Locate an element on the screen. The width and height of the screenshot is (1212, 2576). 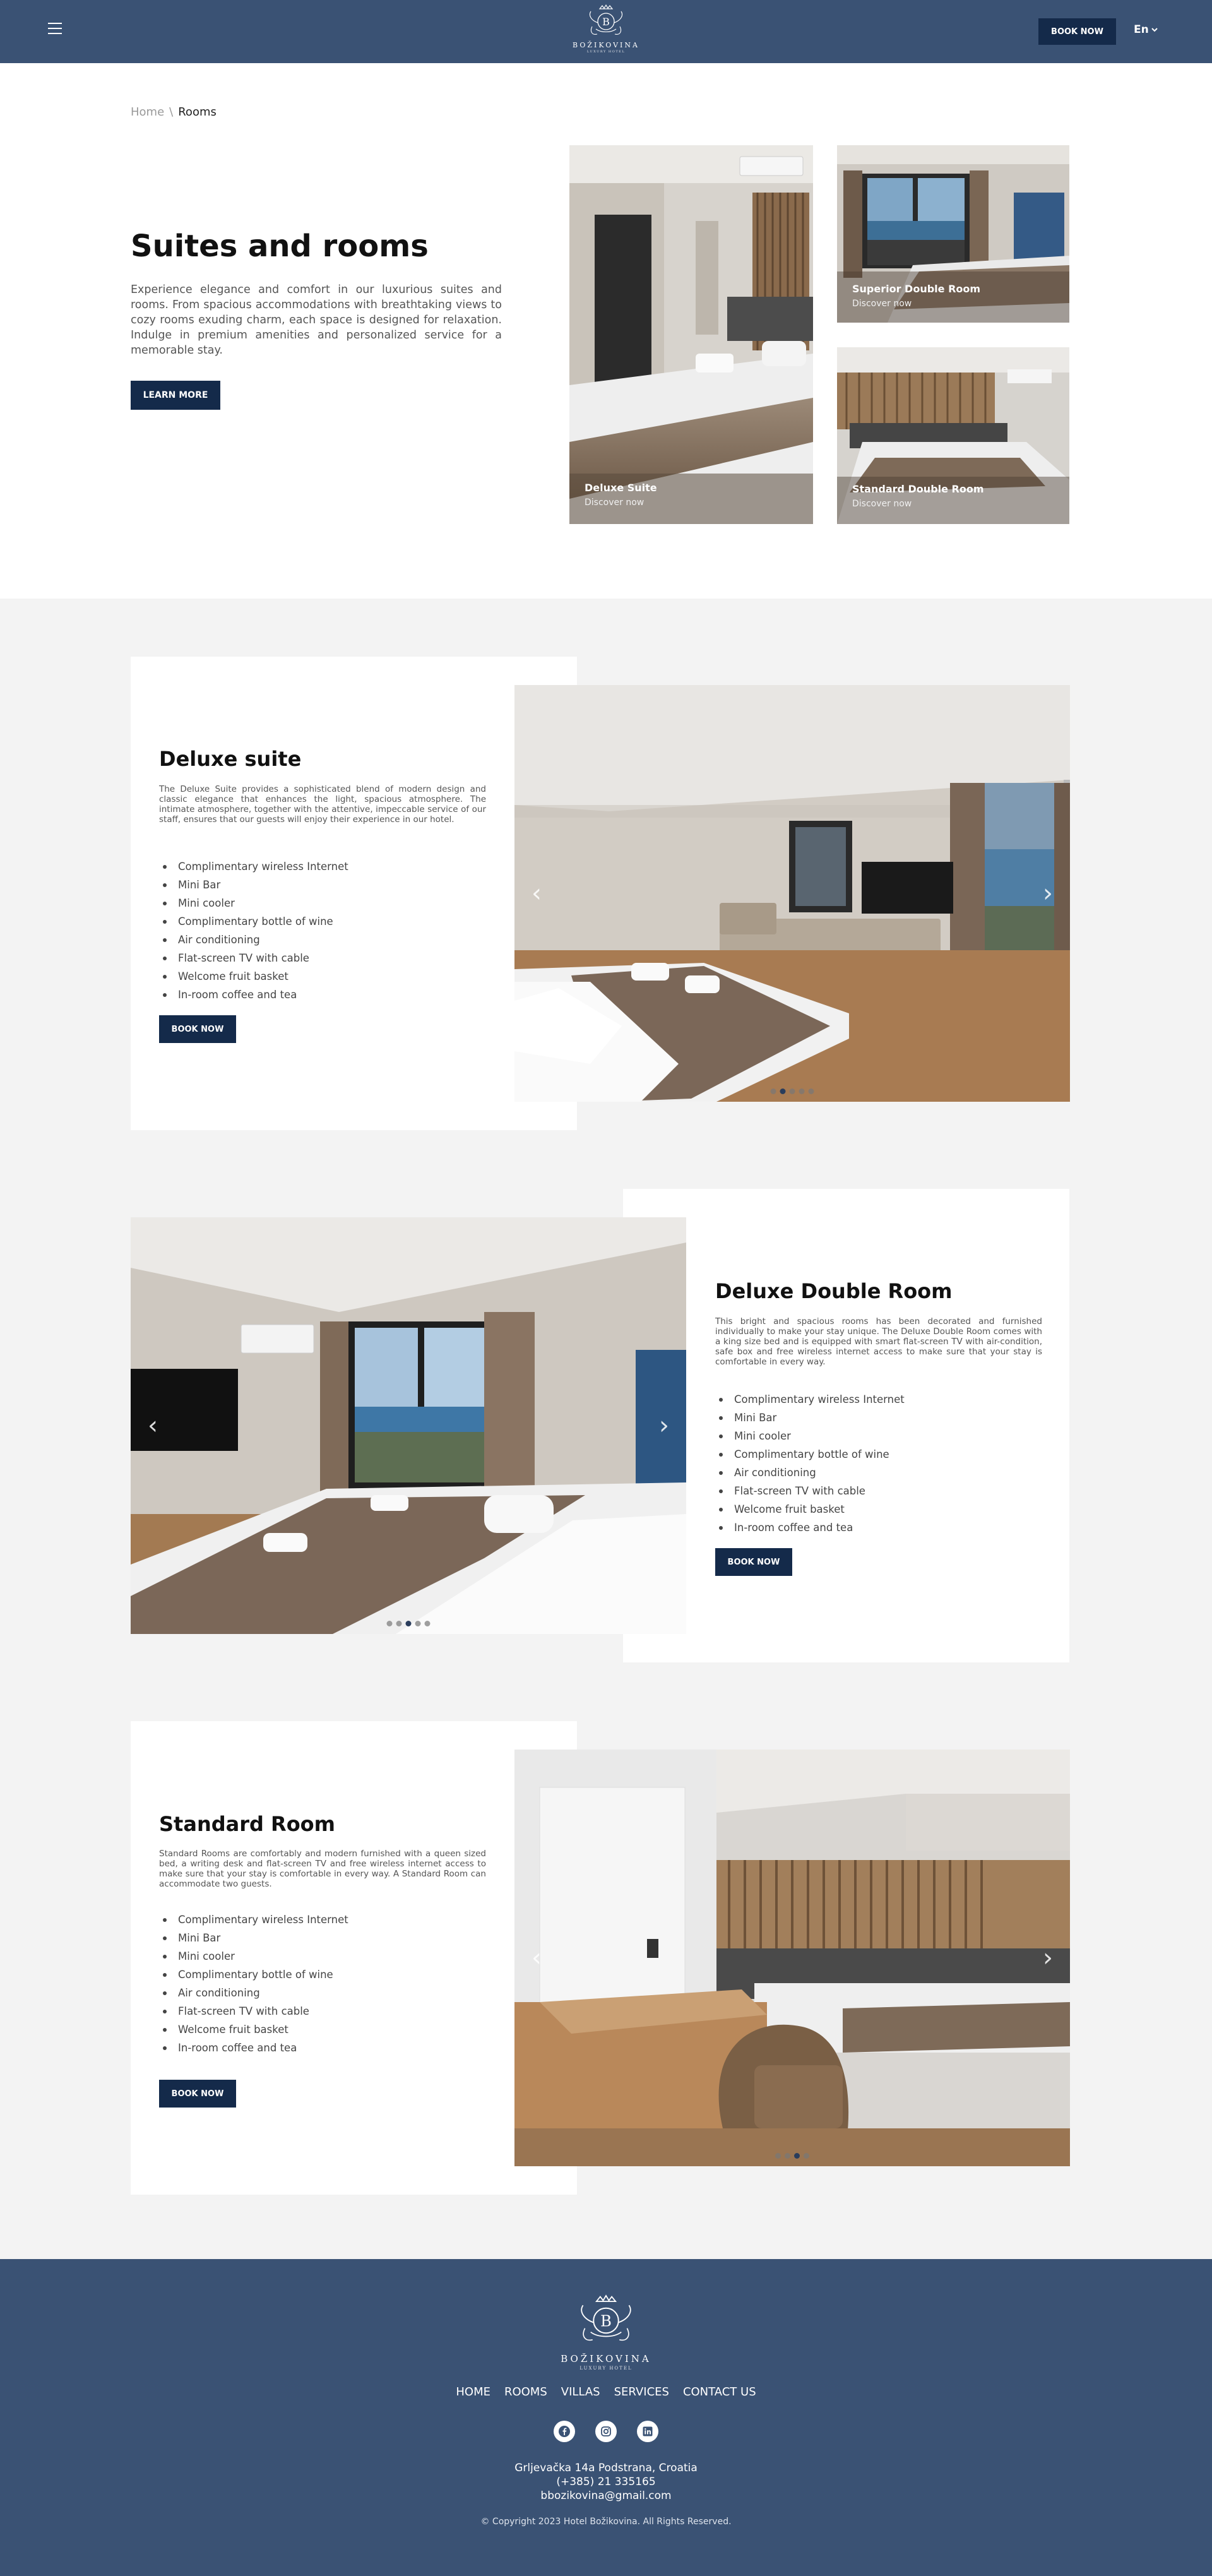
hamburger-menu-icon is located at coordinates (55, 29).